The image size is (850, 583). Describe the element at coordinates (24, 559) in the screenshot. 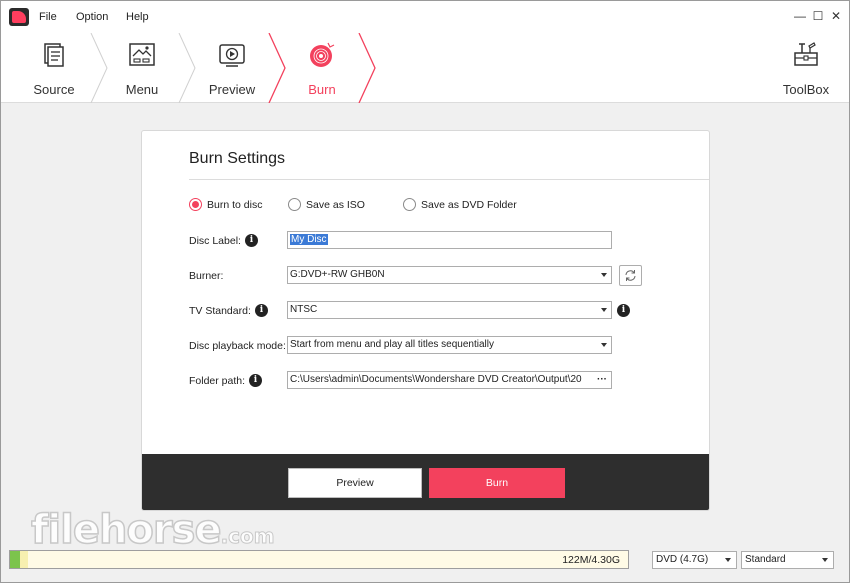

I see `capacity-buffer-fill` at that location.